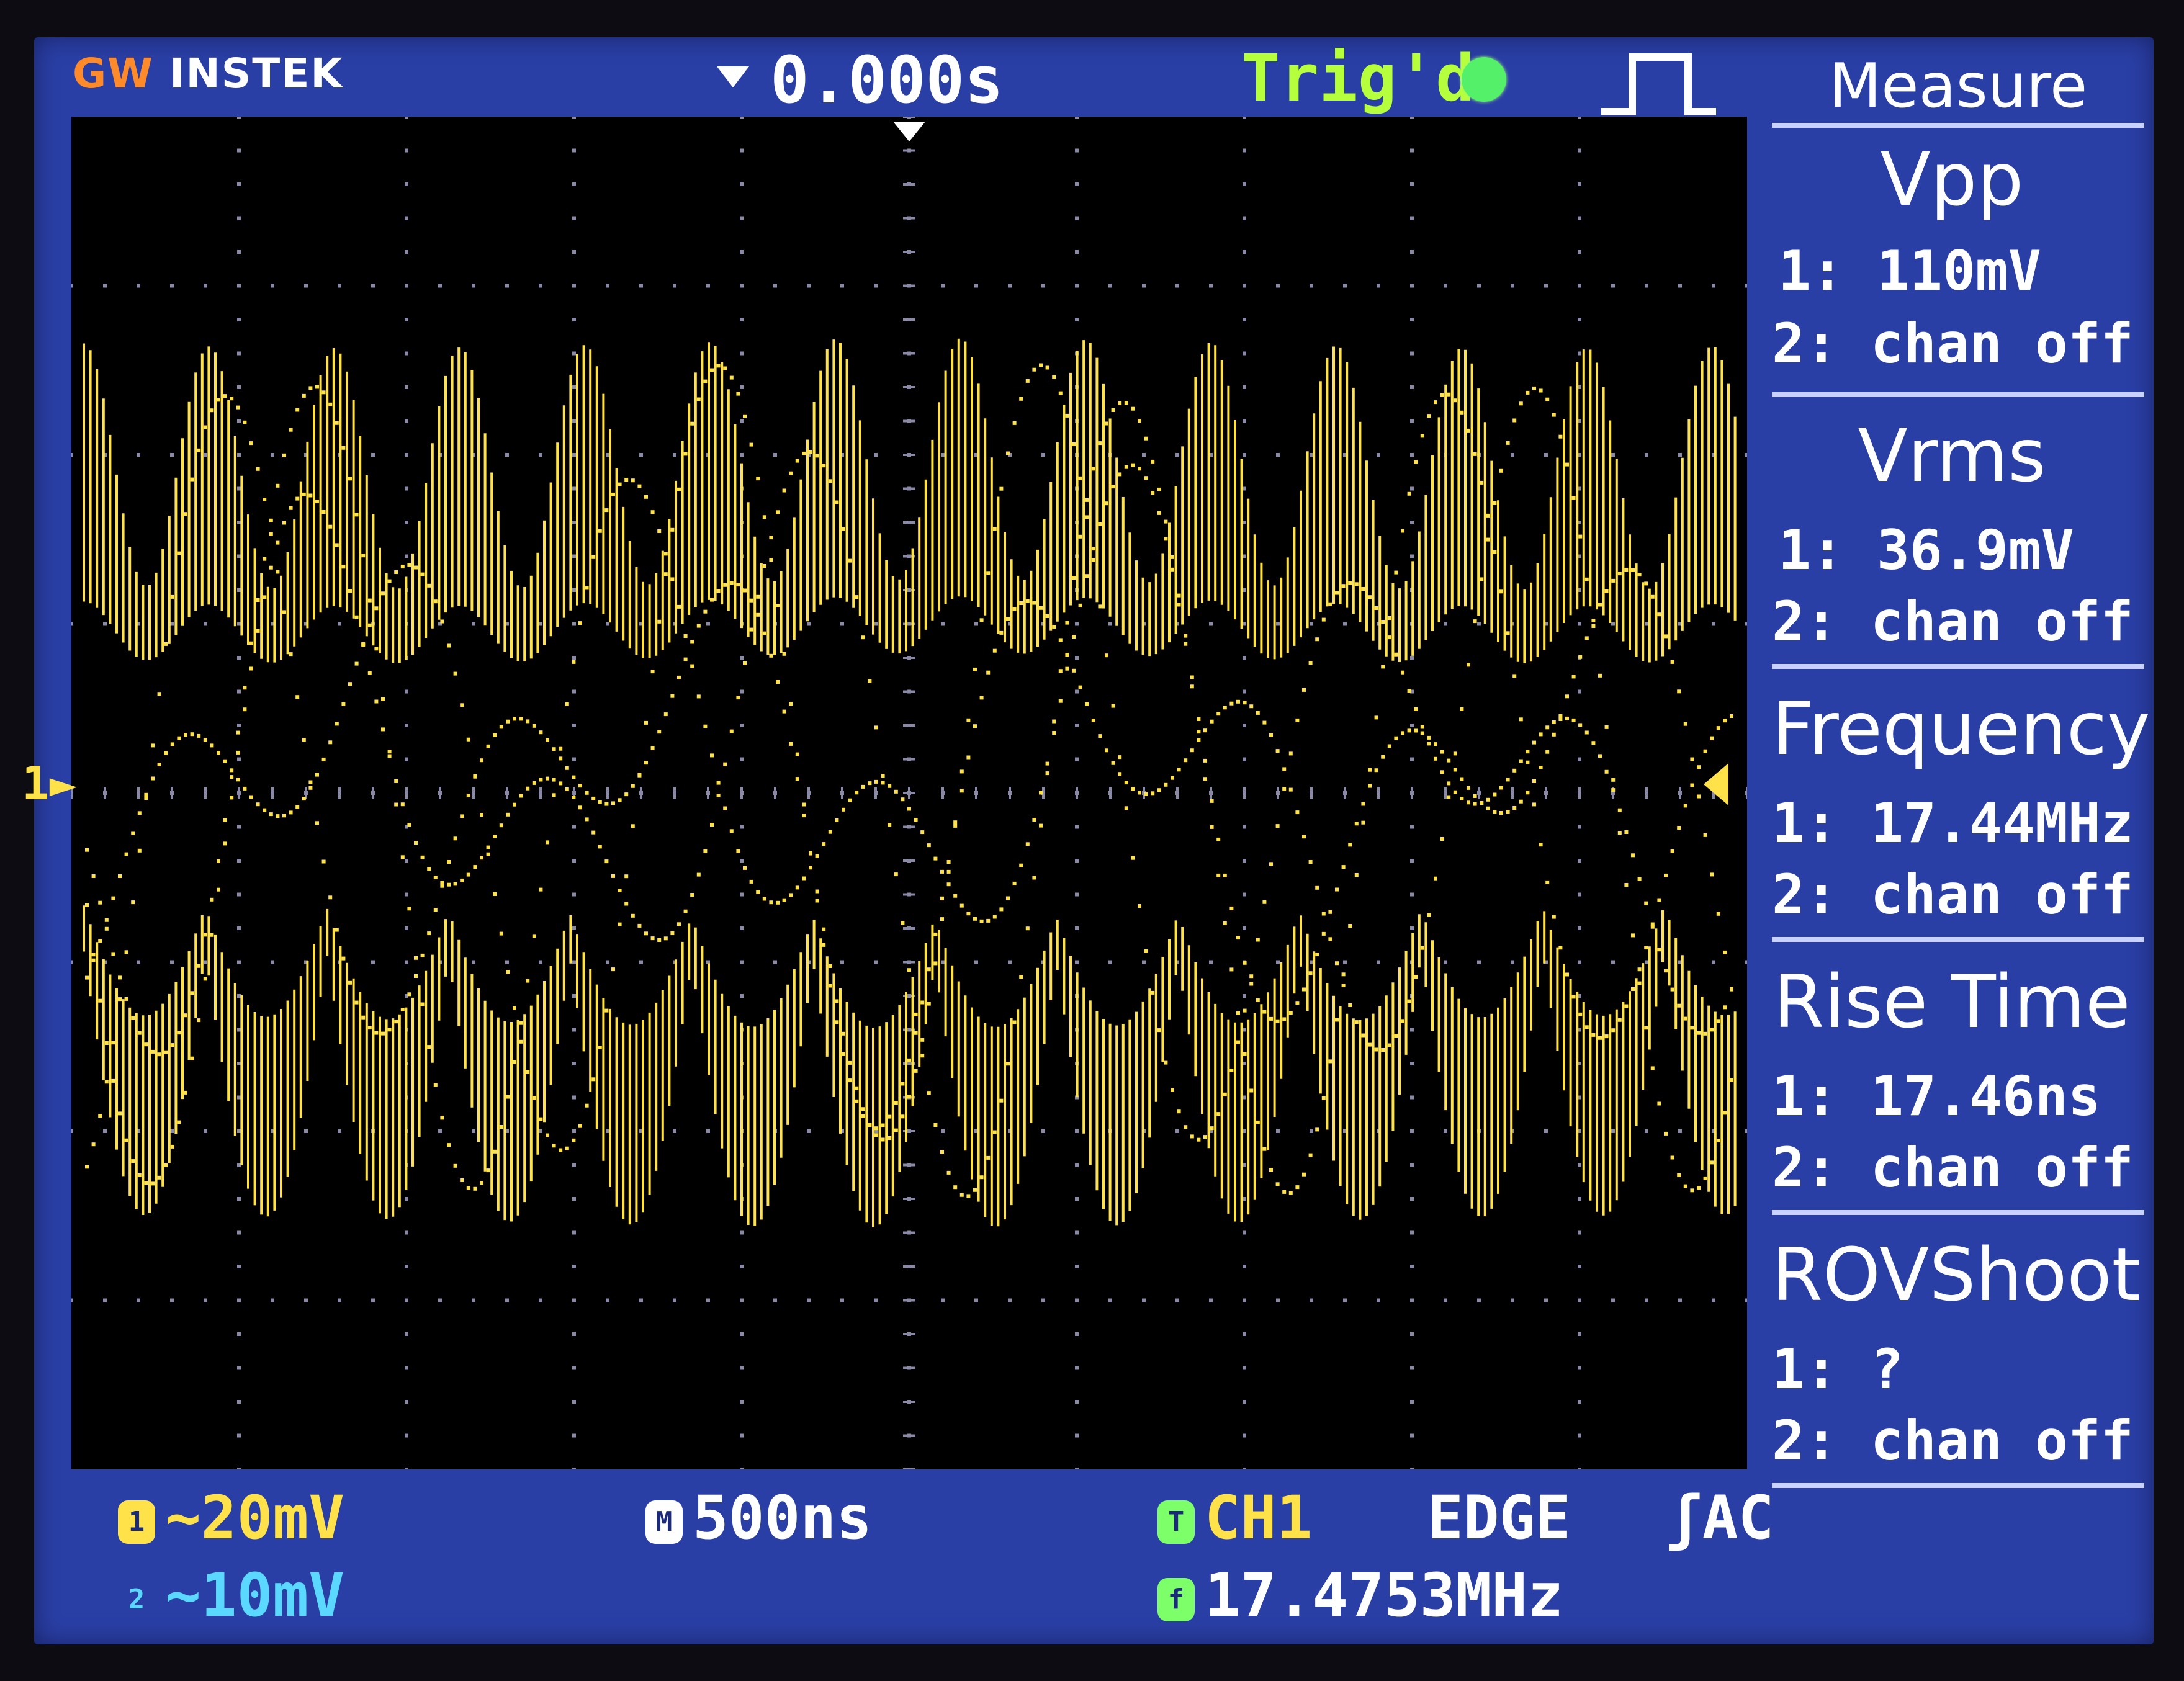 Image resolution: width=2184 pixels, height=1681 pixels. I want to click on trigger-type: EDGE, so click(1499, 1518).